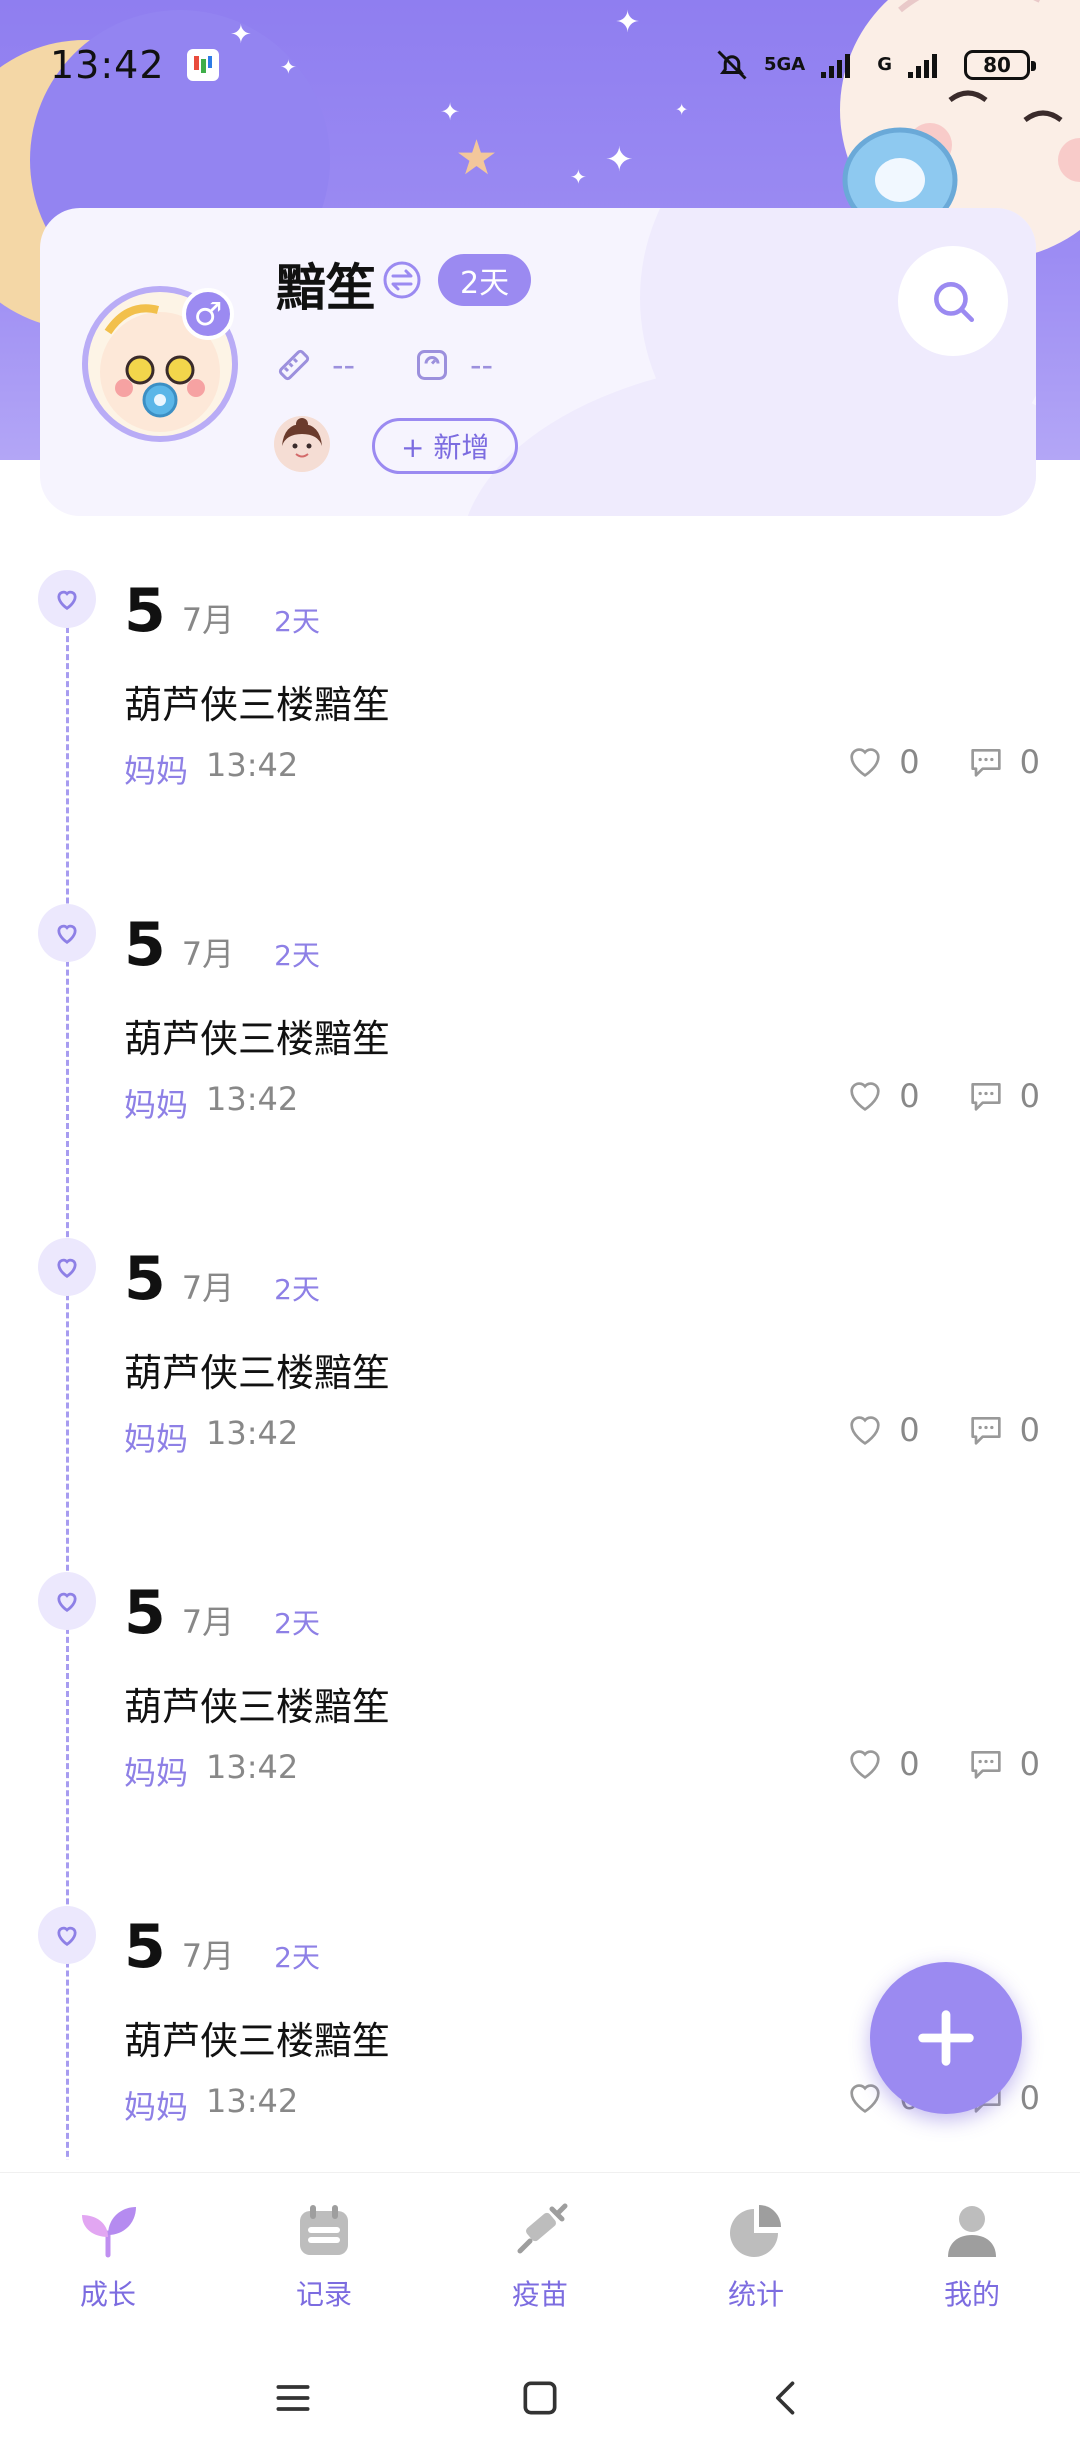 This screenshot has height=2460, width=1080. I want to click on nav-item-growth: 成长, so click(108, 2252).